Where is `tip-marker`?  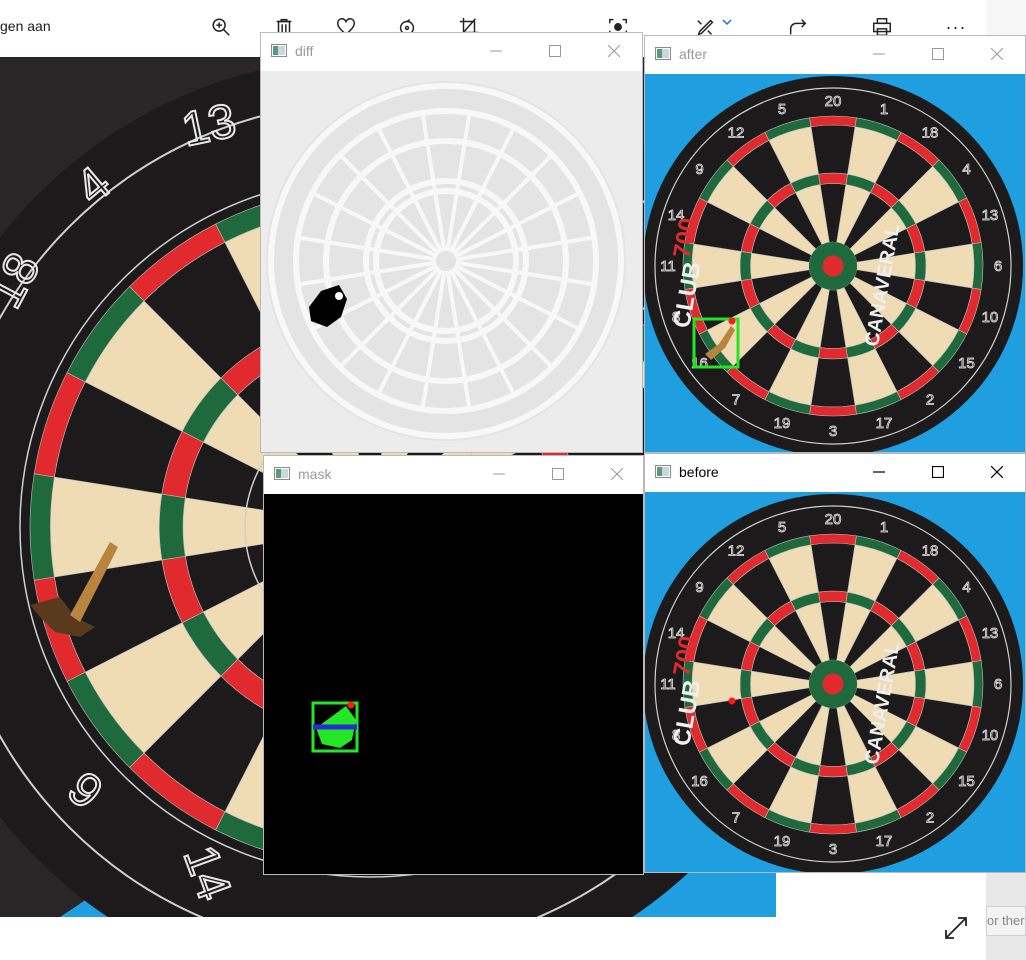 tip-marker is located at coordinates (732, 321).